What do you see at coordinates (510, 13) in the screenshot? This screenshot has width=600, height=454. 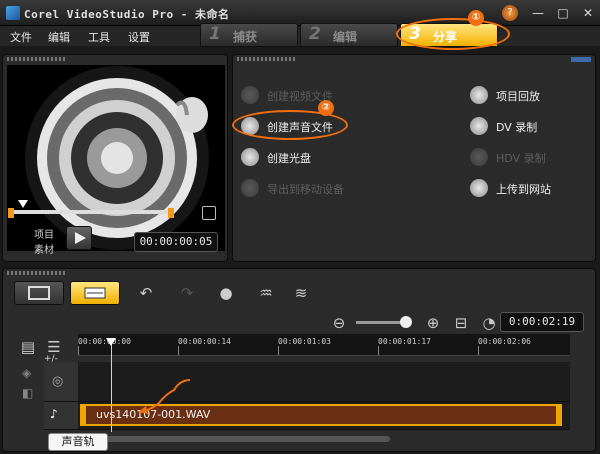 I see `help-icon: ?` at bounding box center [510, 13].